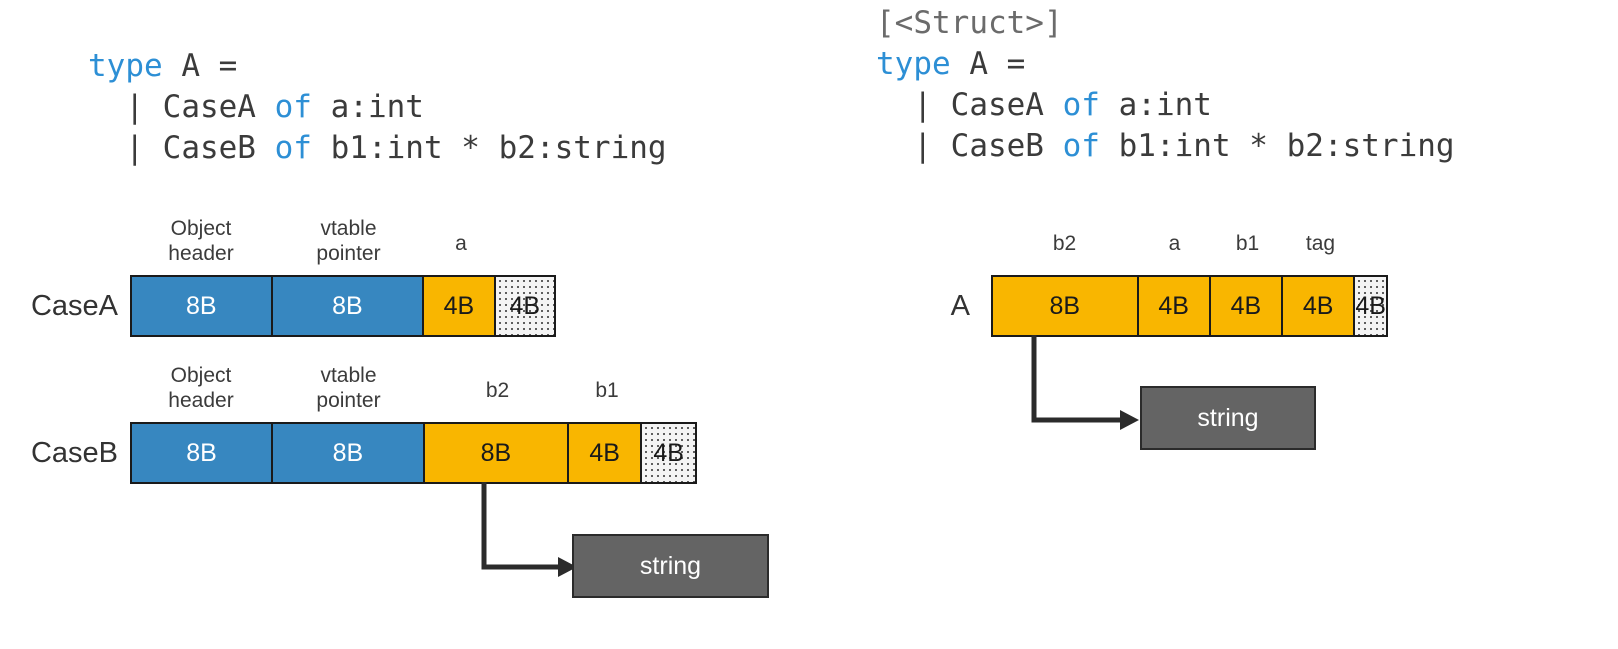  Describe the element at coordinates (349, 453) in the screenshot. I see `memory-cell-vtable-pointer-b: 8B` at that location.